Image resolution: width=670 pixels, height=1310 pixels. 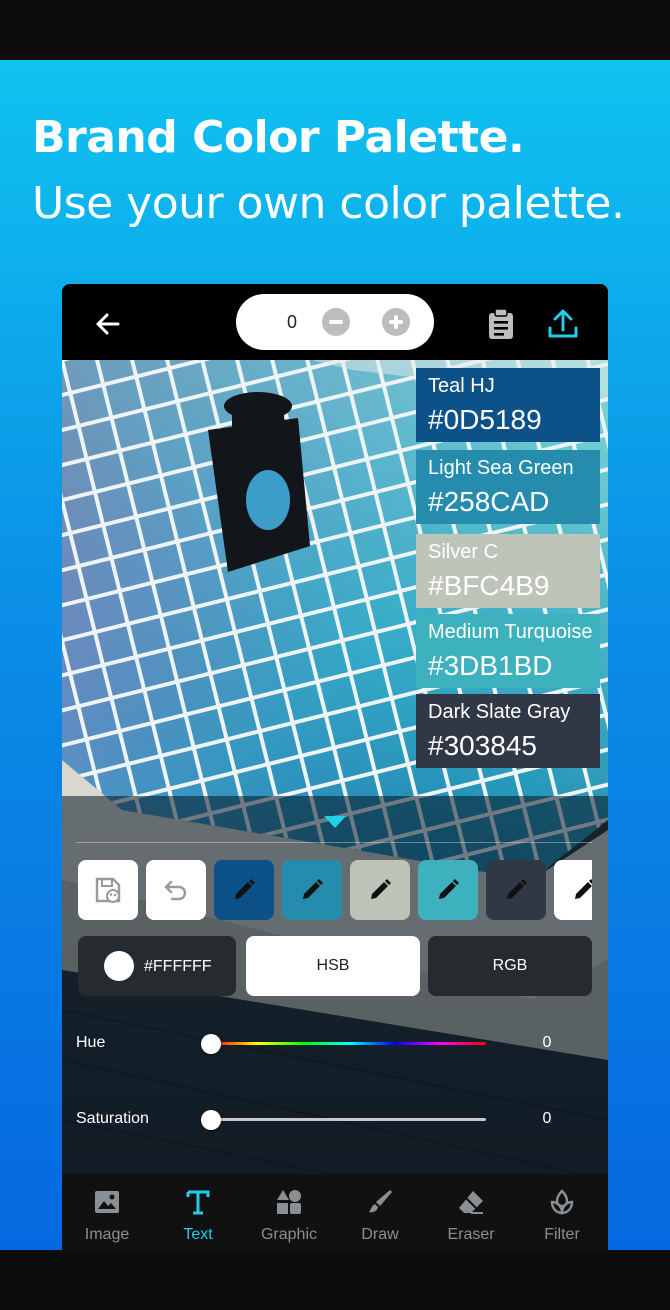 I want to click on undo-icon, so click(x=175, y=890).